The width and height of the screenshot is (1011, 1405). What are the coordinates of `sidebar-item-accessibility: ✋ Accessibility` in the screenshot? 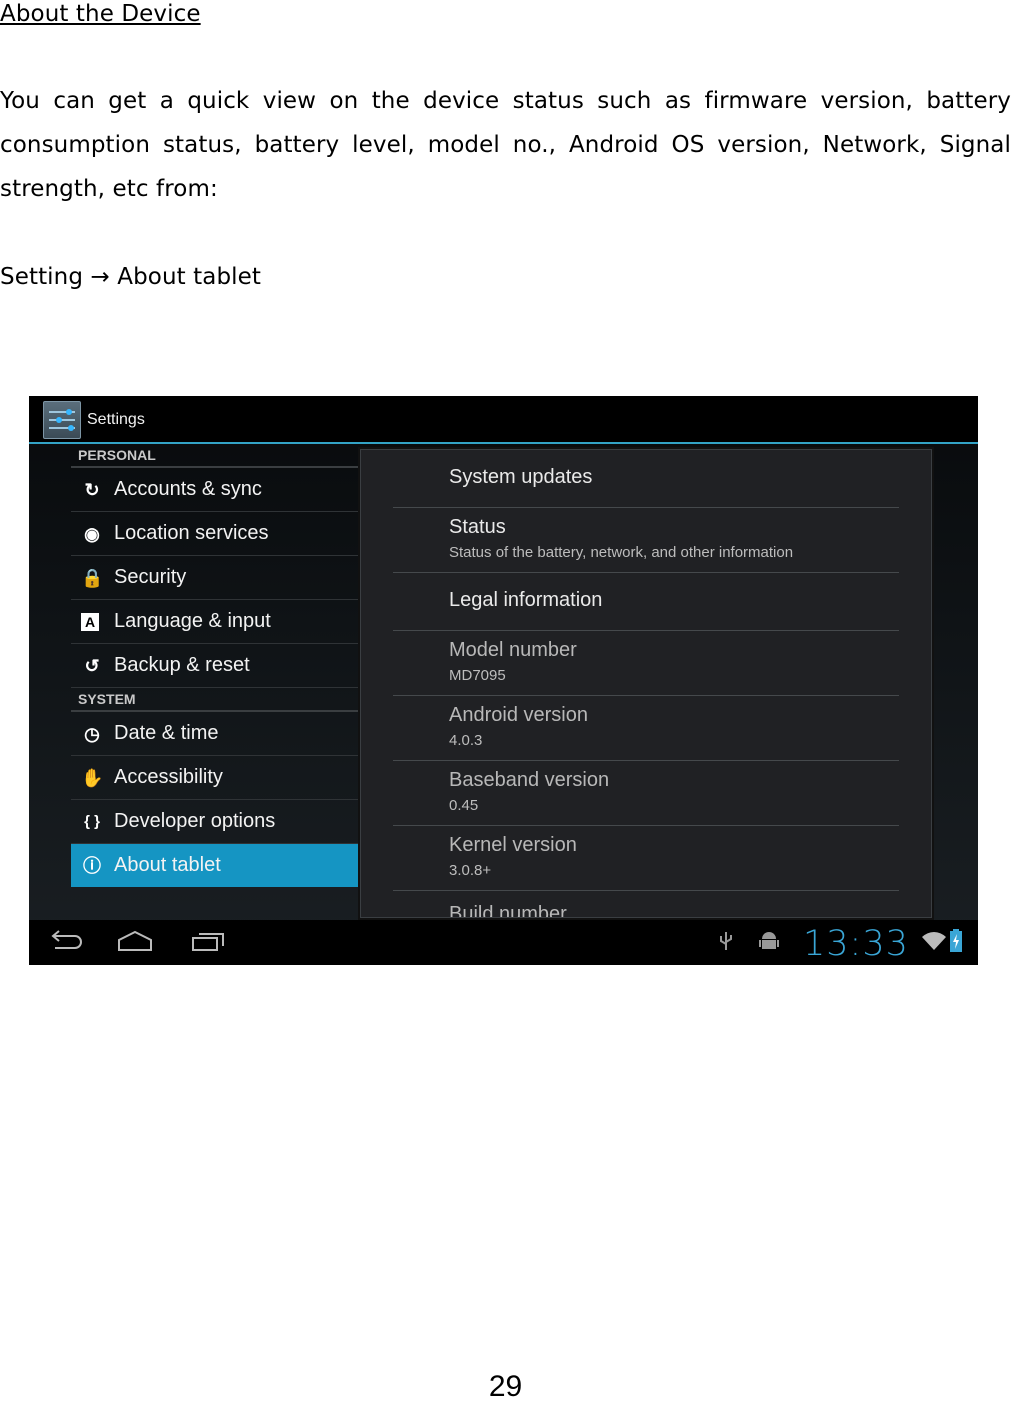 It's located at (215, 778).